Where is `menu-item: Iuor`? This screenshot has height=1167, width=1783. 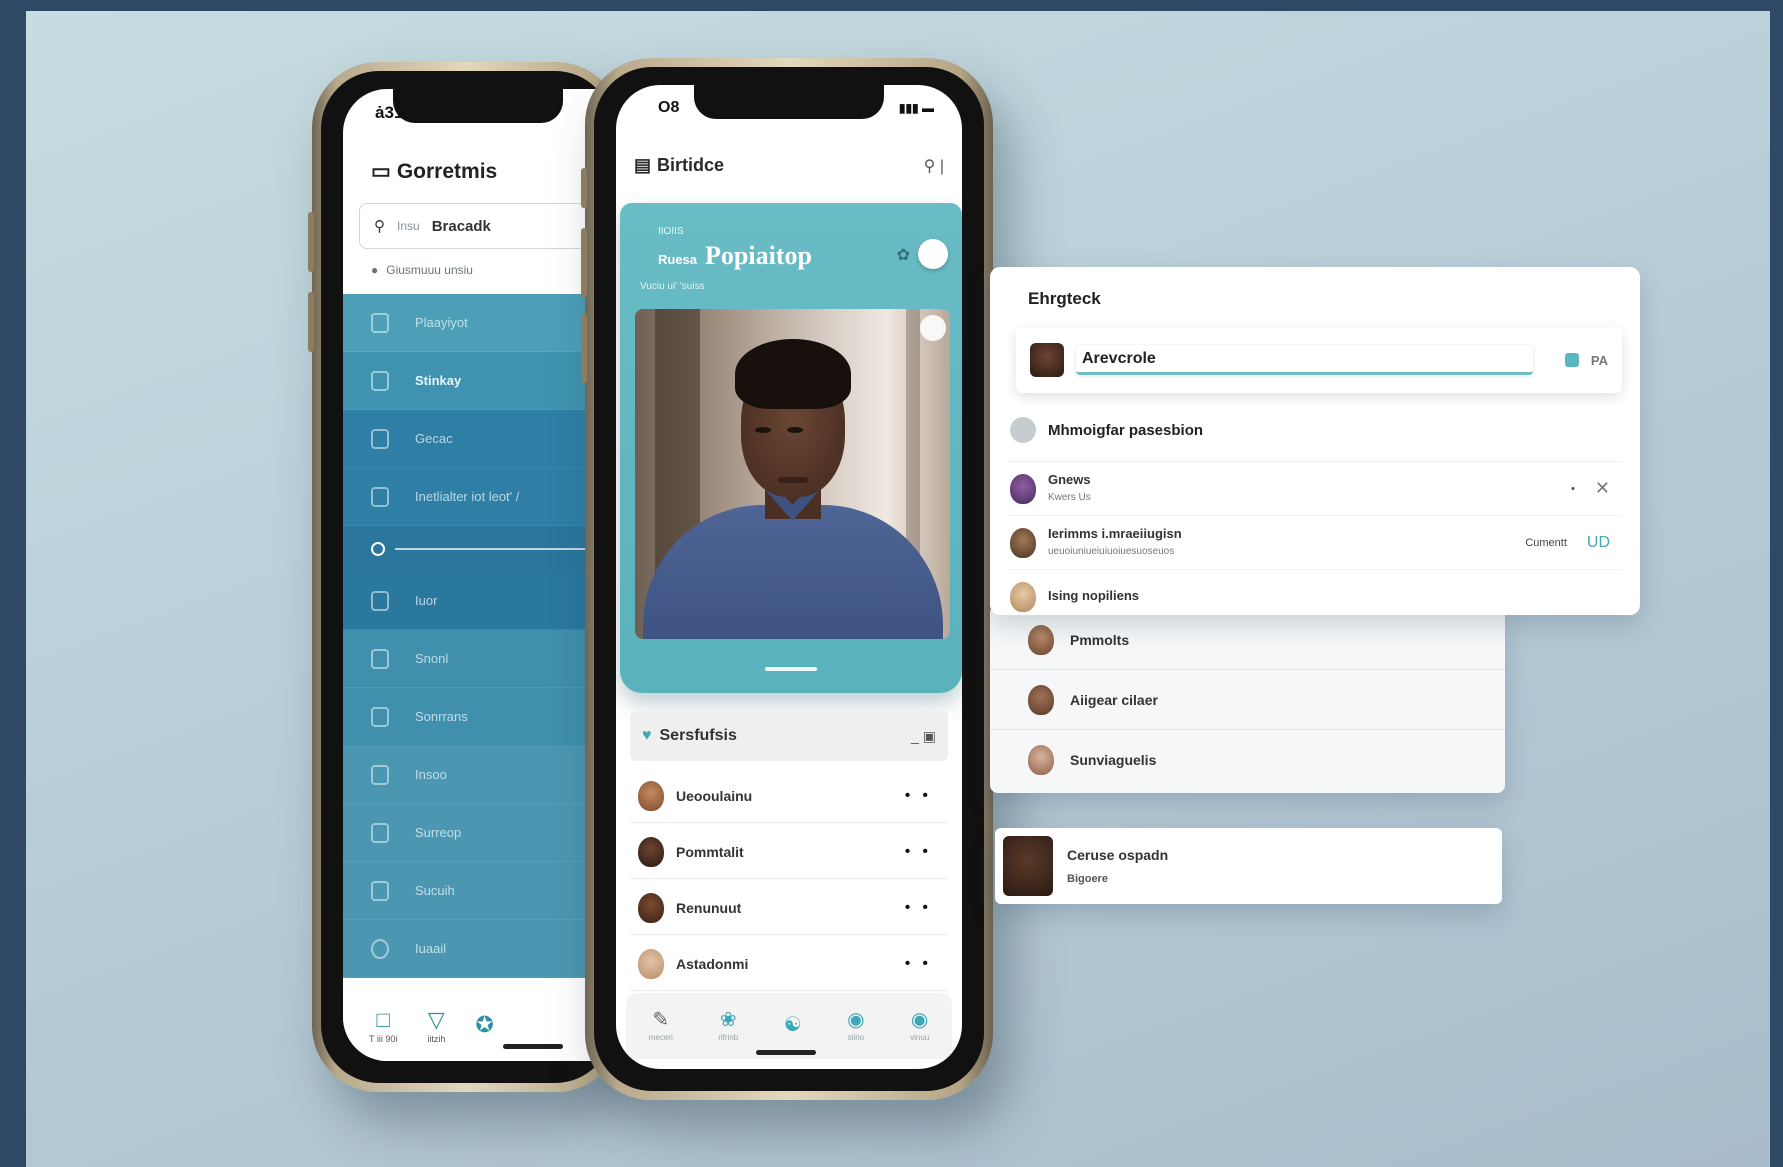
menu-item: Iuor is located at coordinates (478, 601).